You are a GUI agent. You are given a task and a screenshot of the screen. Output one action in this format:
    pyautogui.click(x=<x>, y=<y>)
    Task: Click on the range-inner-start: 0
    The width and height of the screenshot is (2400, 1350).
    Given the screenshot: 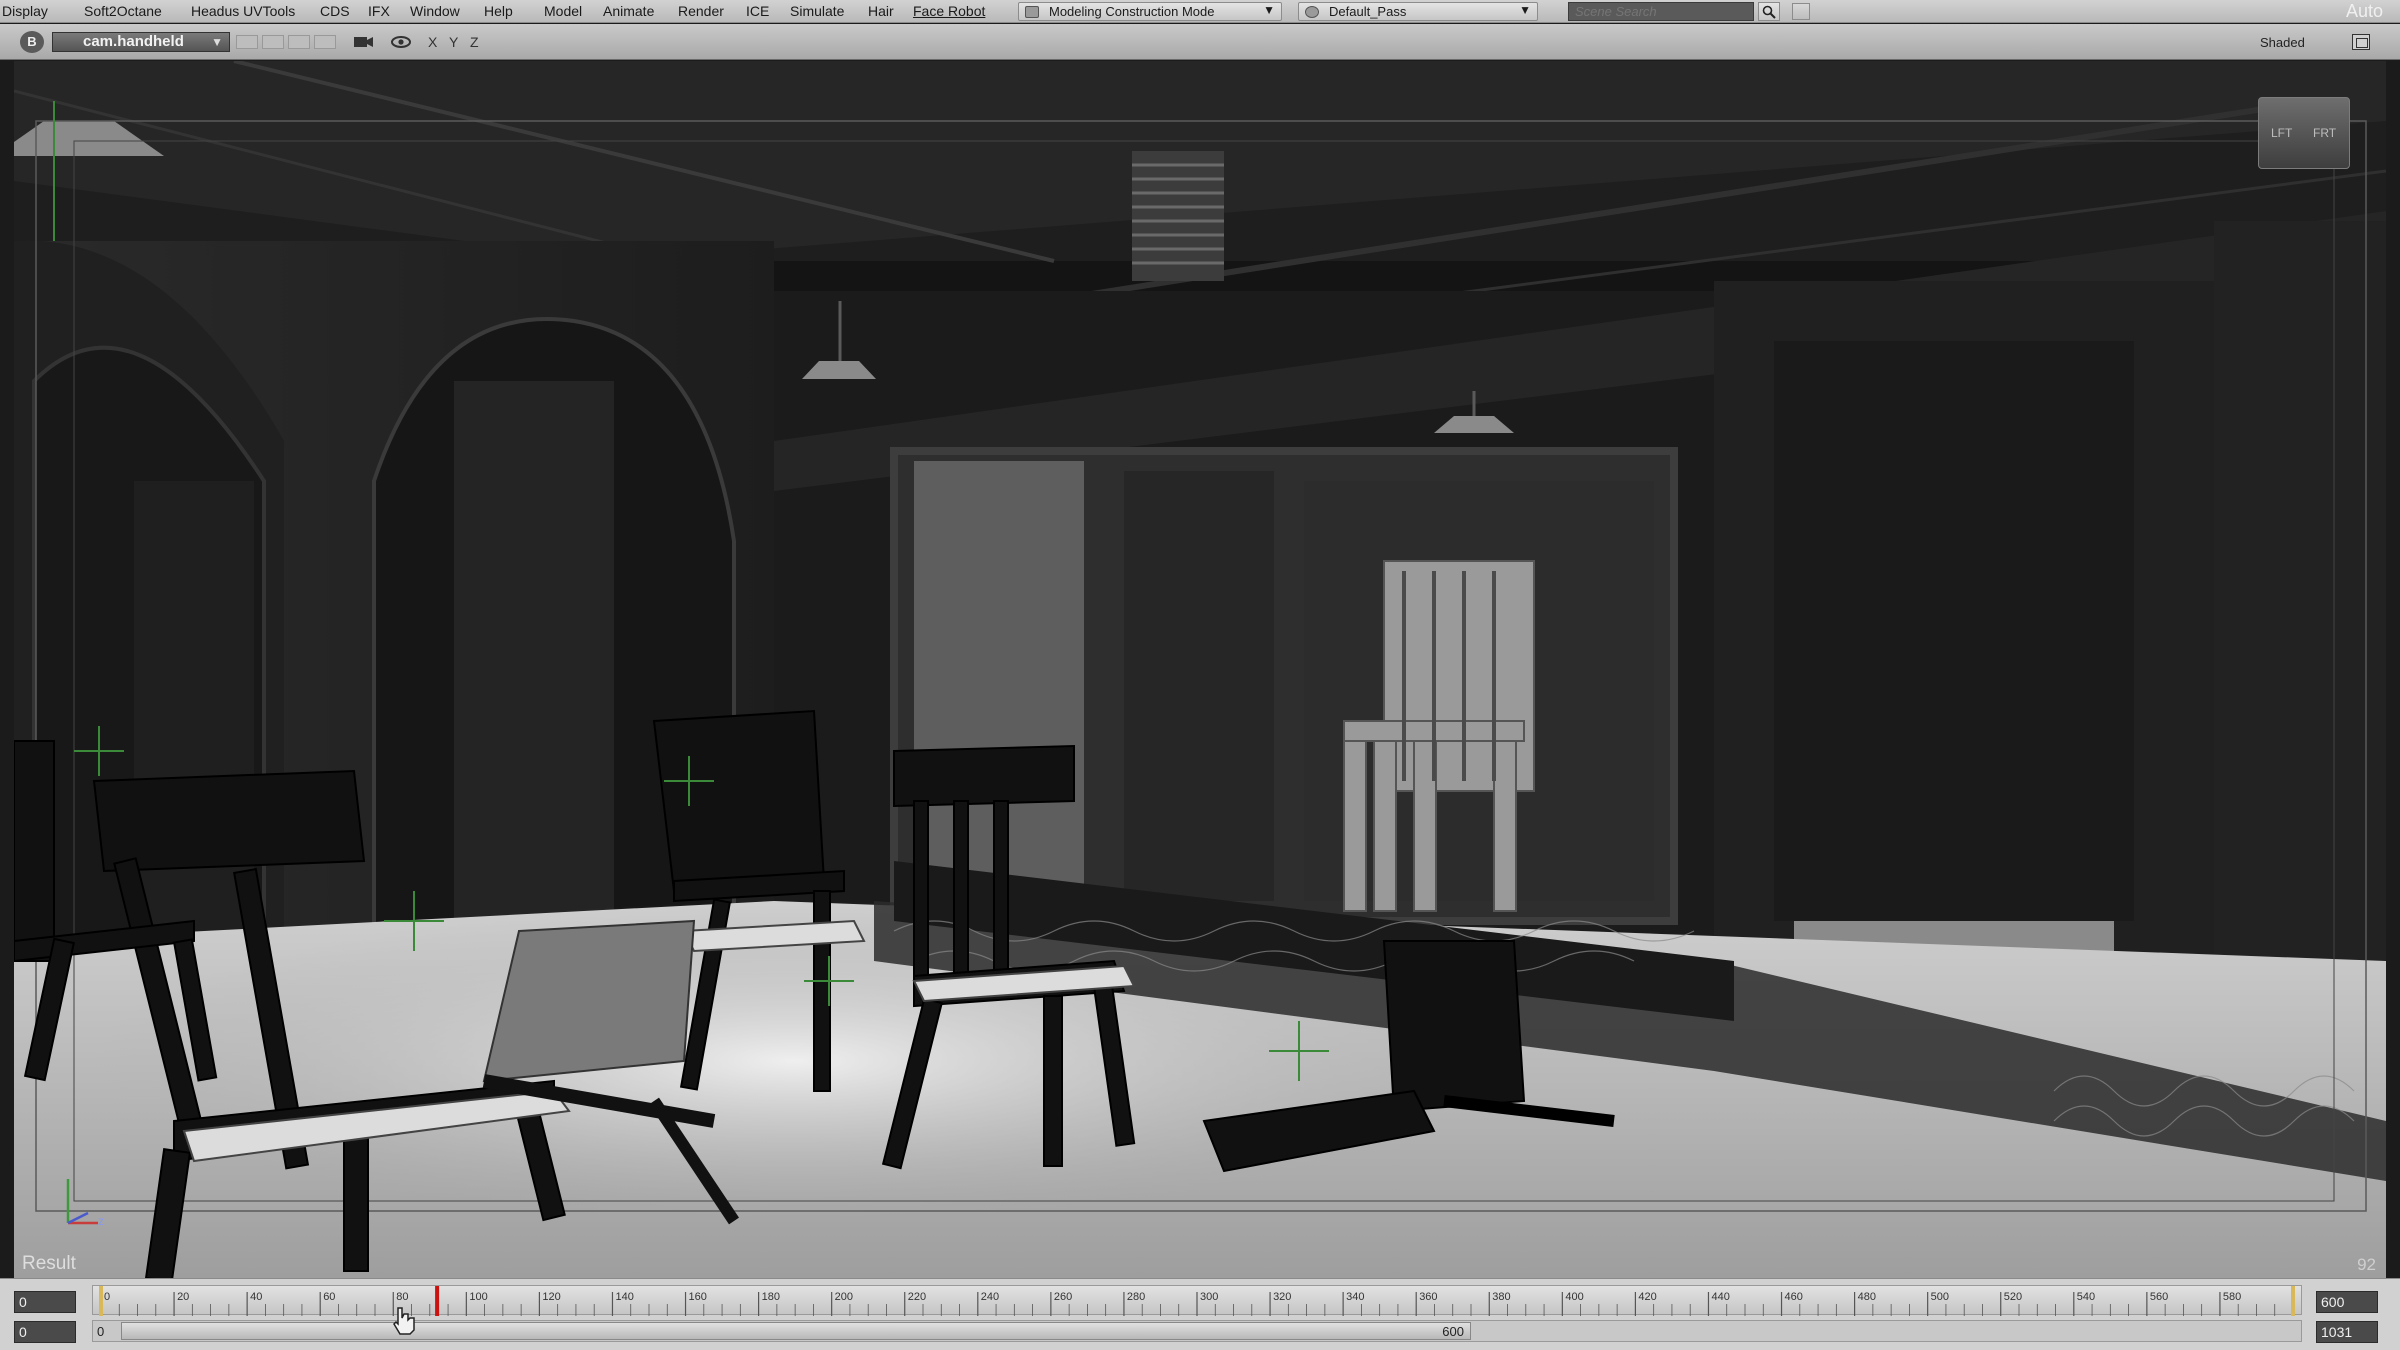 What is the action you would take?
    pyautogui.click(x=101, y=1331)
    